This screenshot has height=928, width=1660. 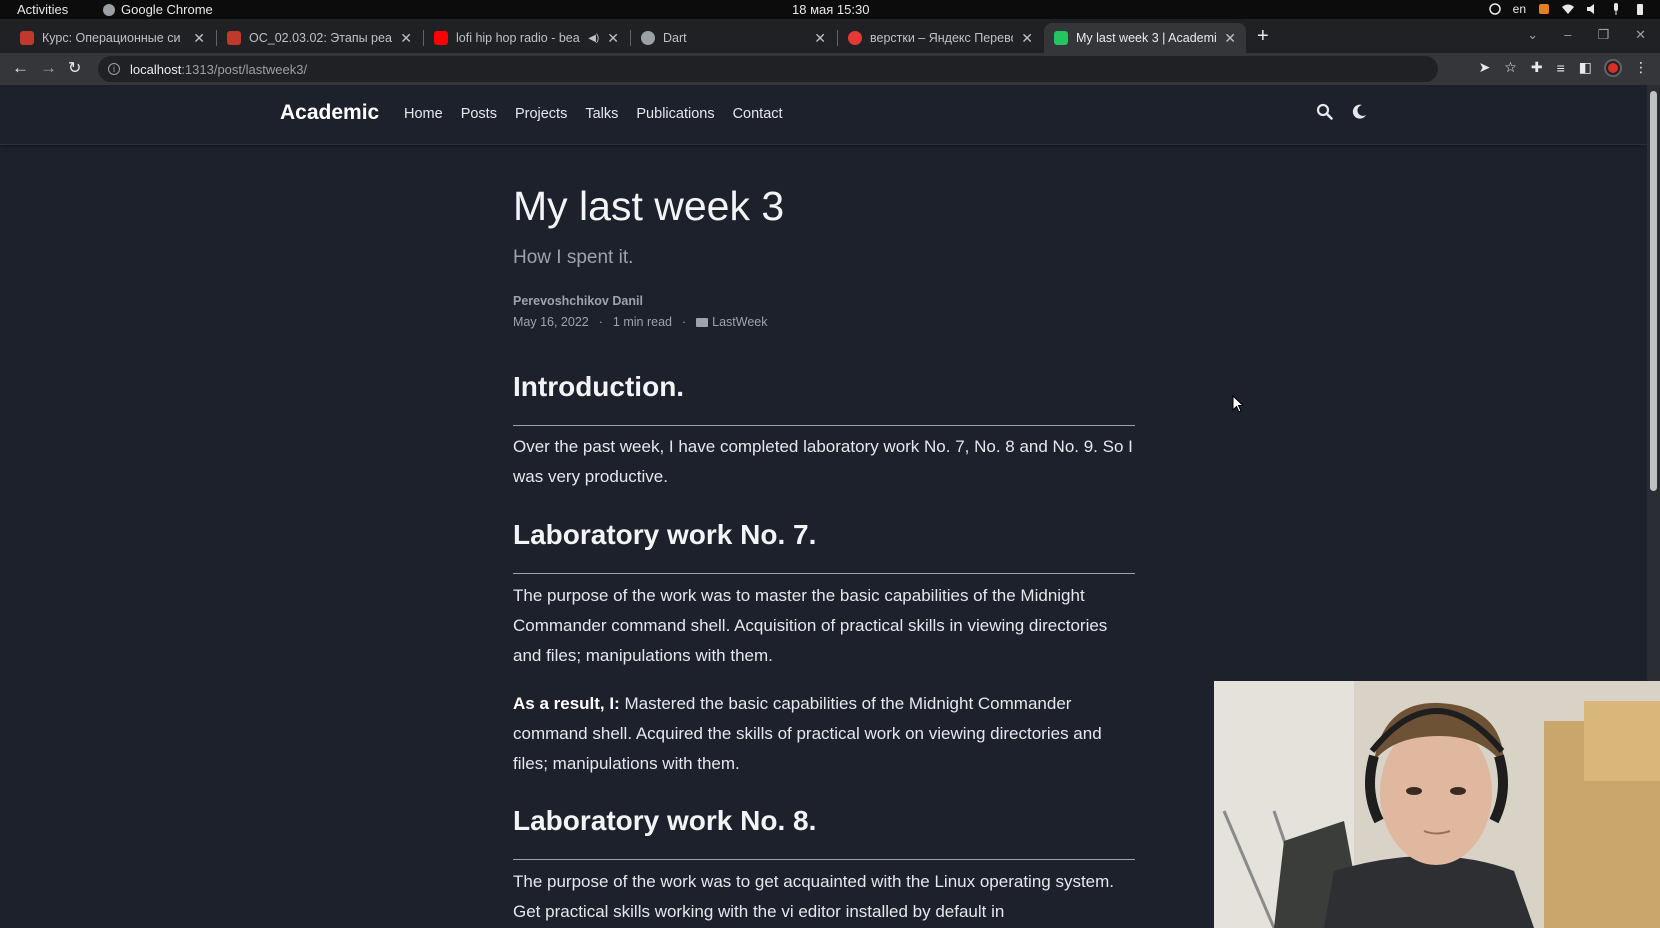 I want to click on nav-contact: Contact, so click(x=758, y=114).